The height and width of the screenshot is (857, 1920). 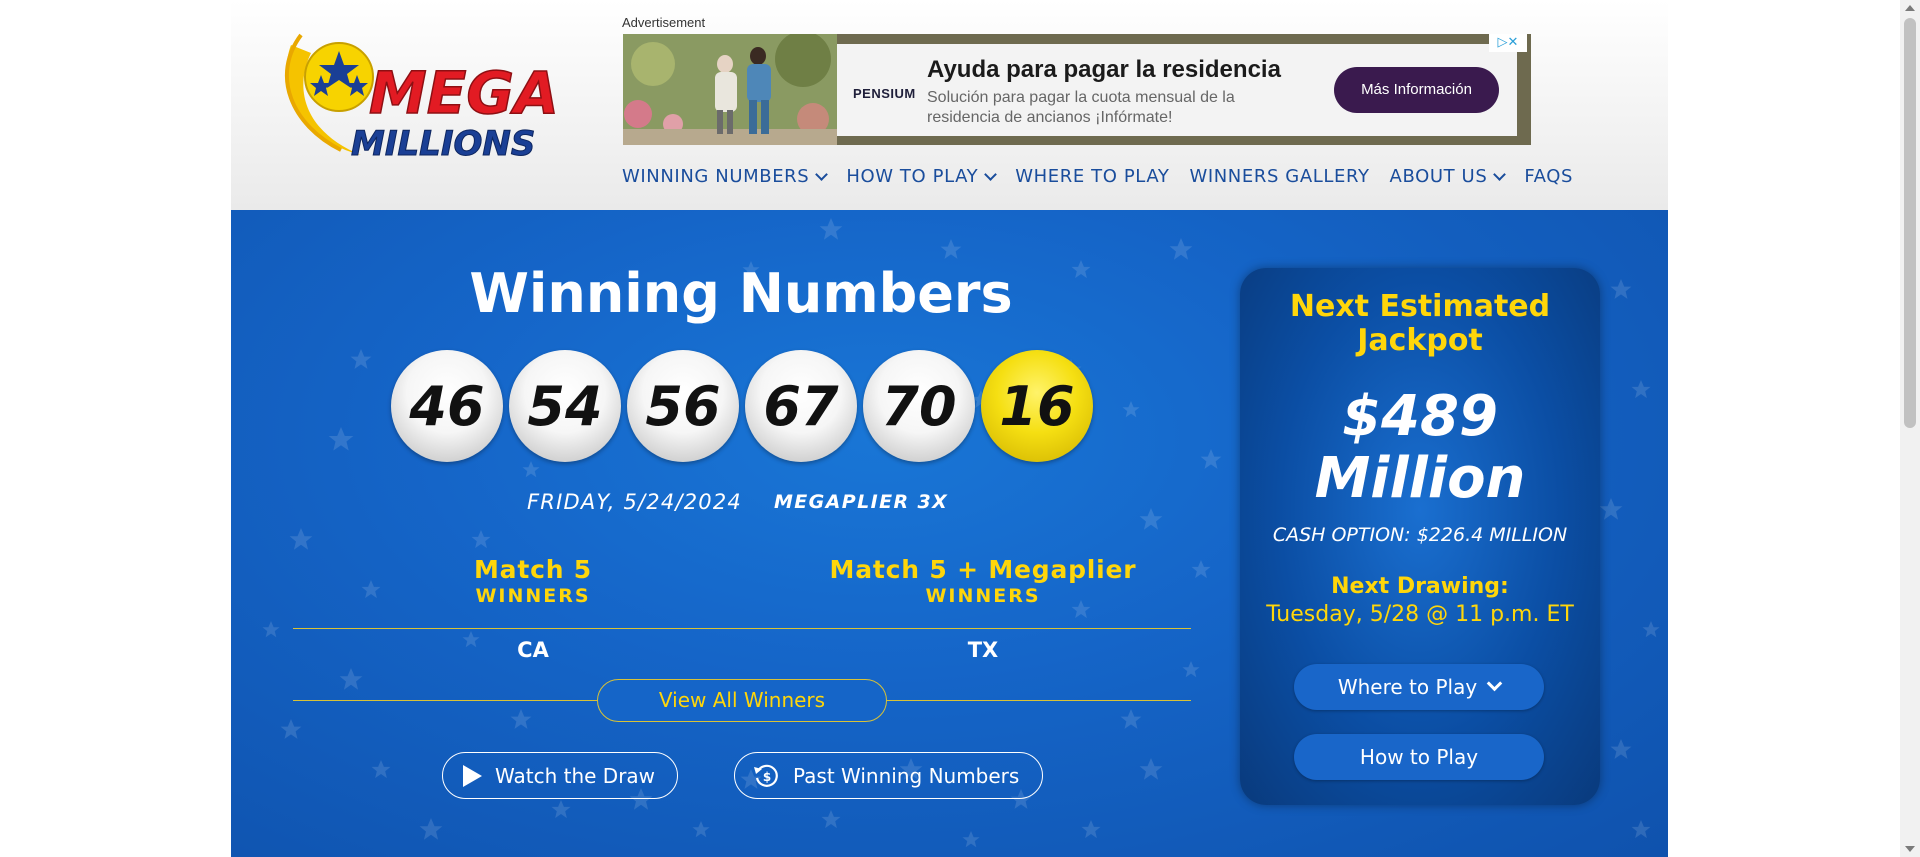 I want to click on nav-where-to-play-label: WHERE TO PLAY, so click(x=1092, y=176).